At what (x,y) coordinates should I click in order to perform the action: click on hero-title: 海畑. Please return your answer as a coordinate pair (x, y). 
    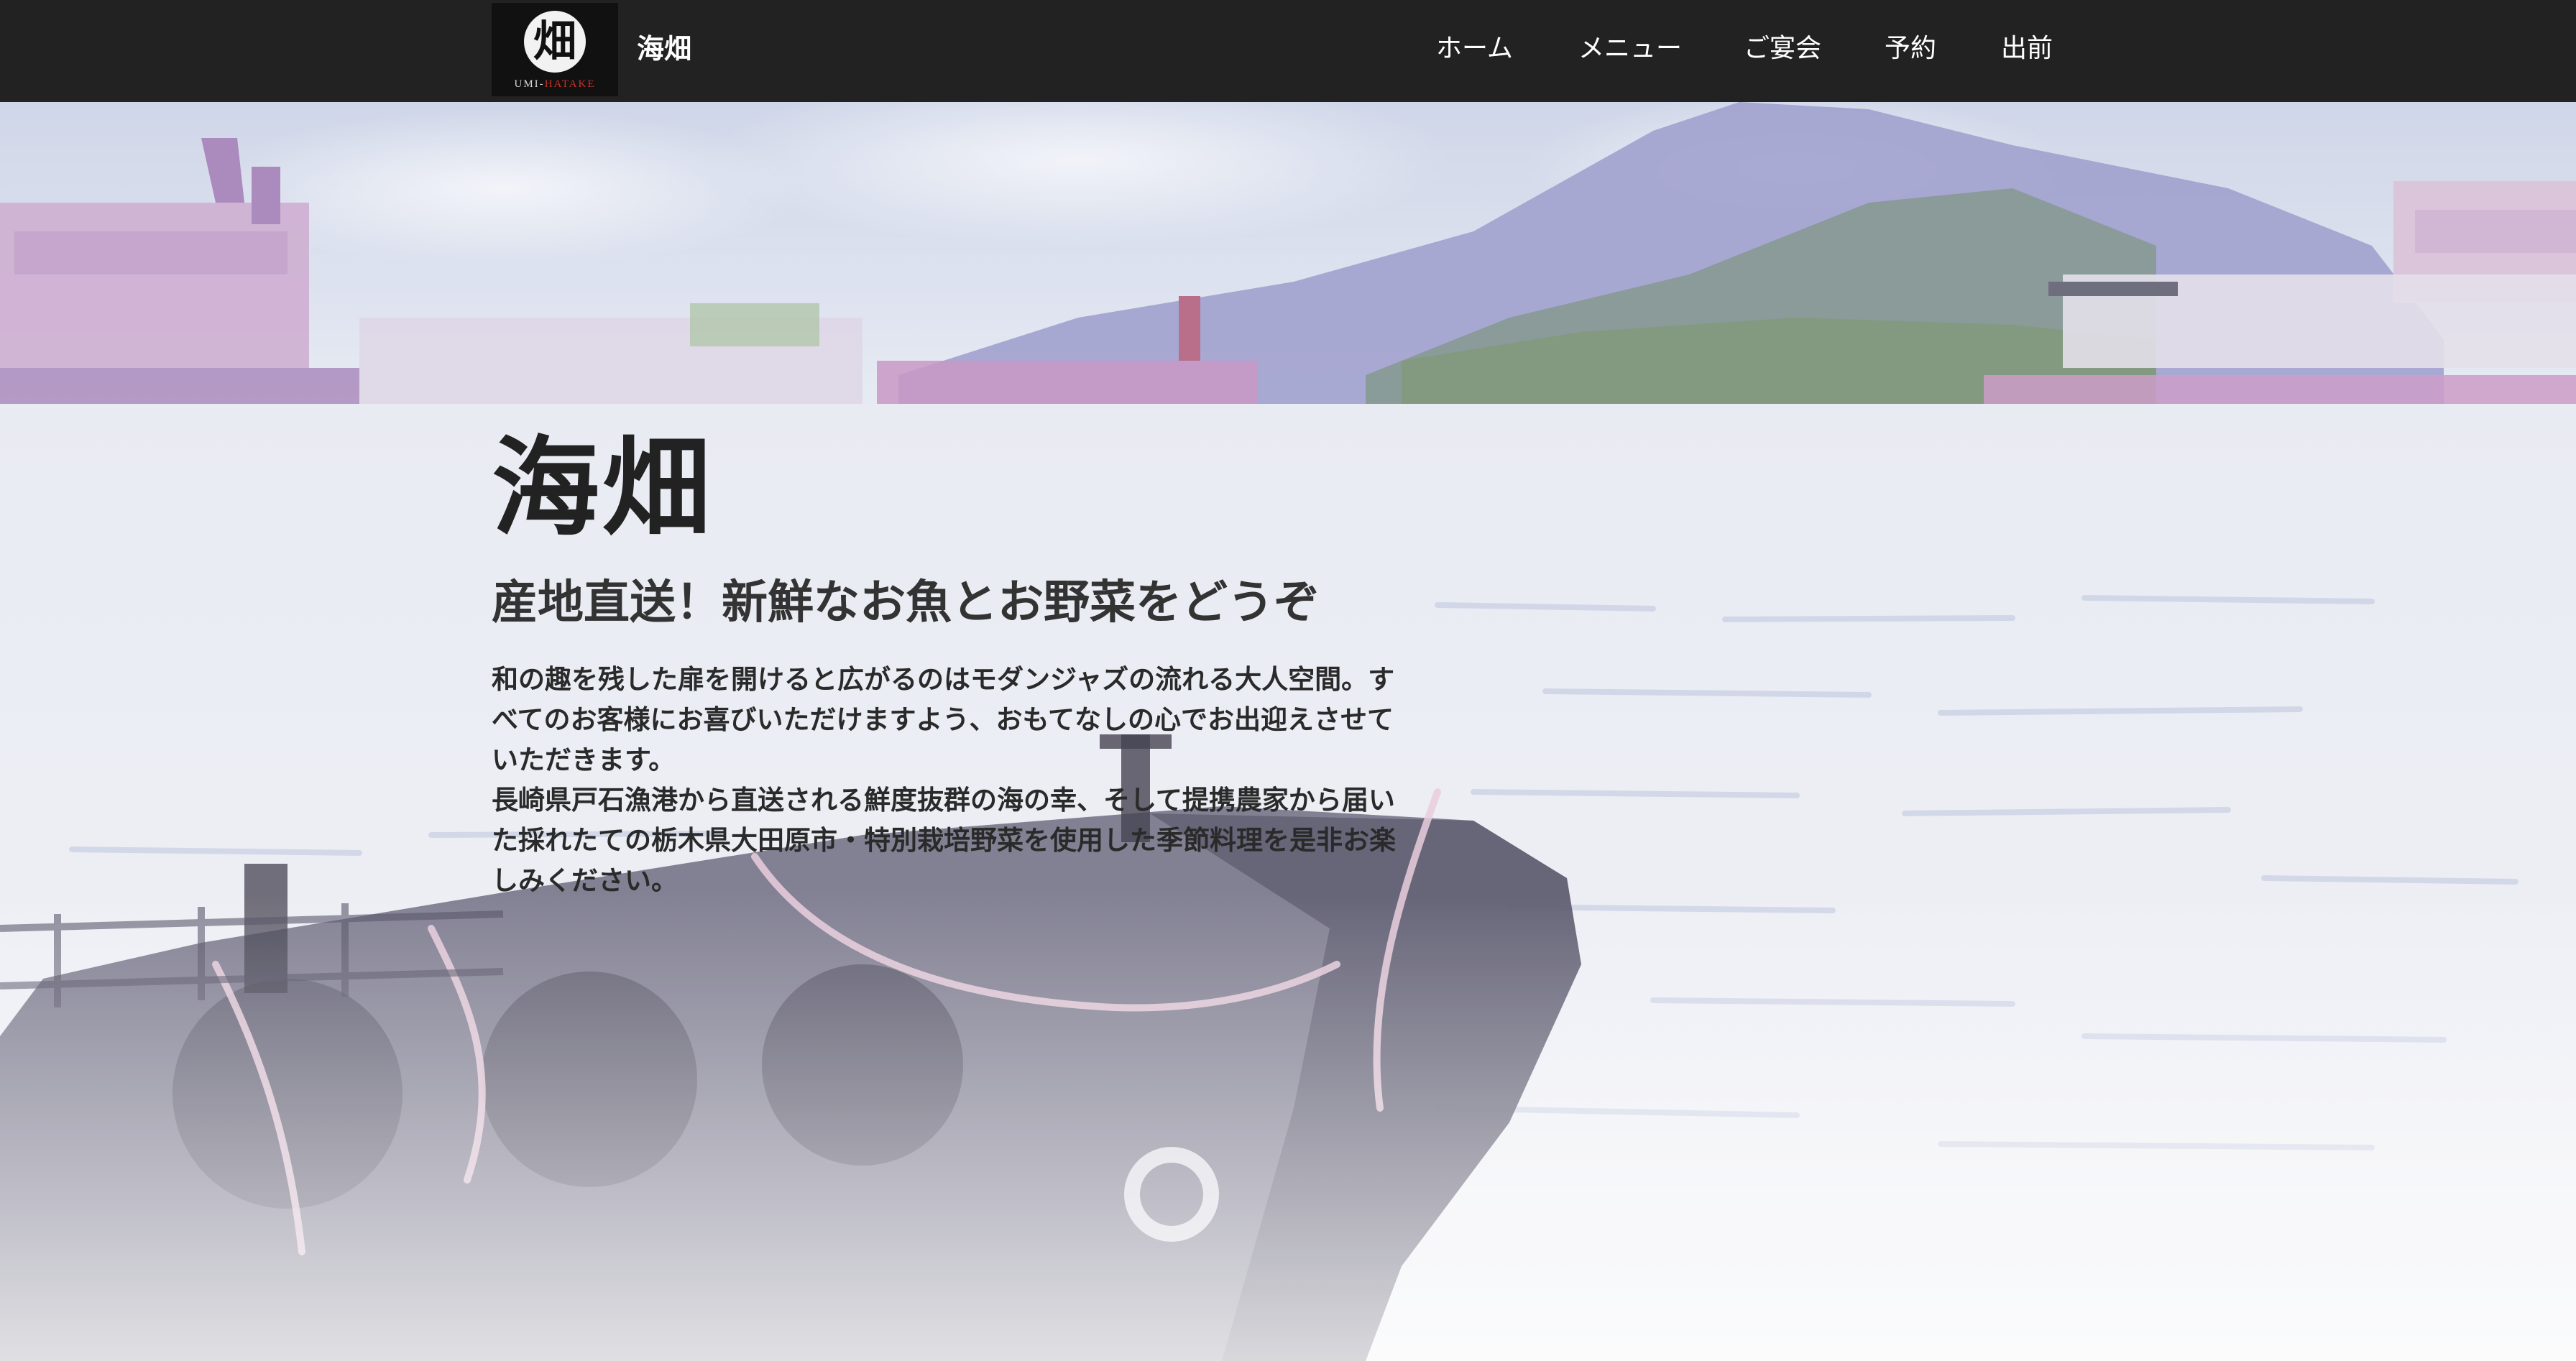
    Looking at the image, I should click on (603, 488).